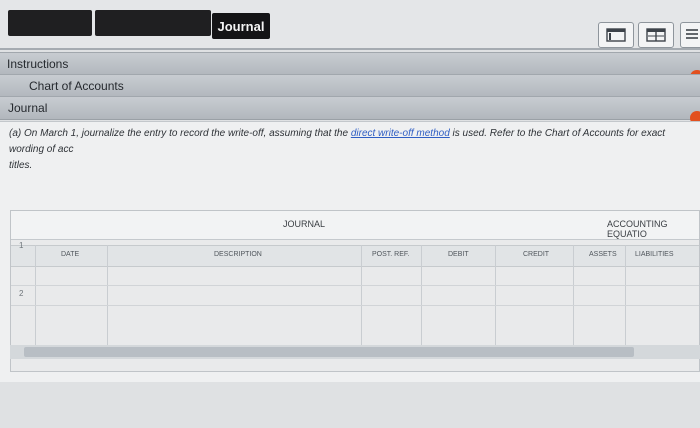 The image size is (700, 428). I want to click on journal-title: JOURNAL, so click(304, 224).